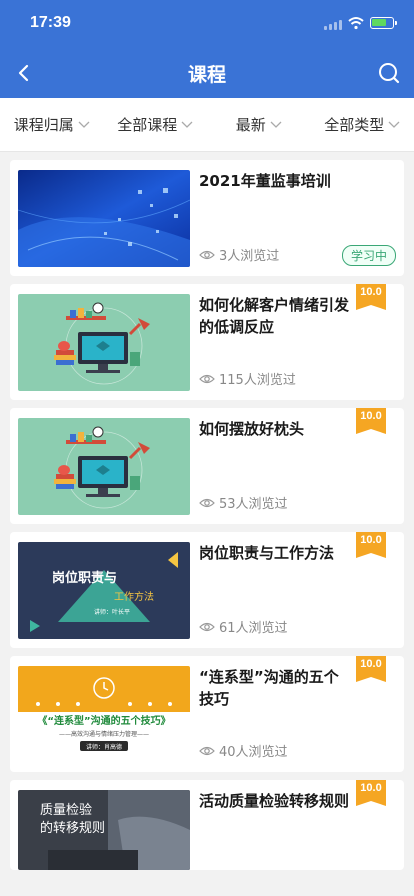 The height and width of the screenshot is (896, 414). Describe the element at coordinates (354, 125) in the screenshot. I see `filter-label: 全部类型` at that location.